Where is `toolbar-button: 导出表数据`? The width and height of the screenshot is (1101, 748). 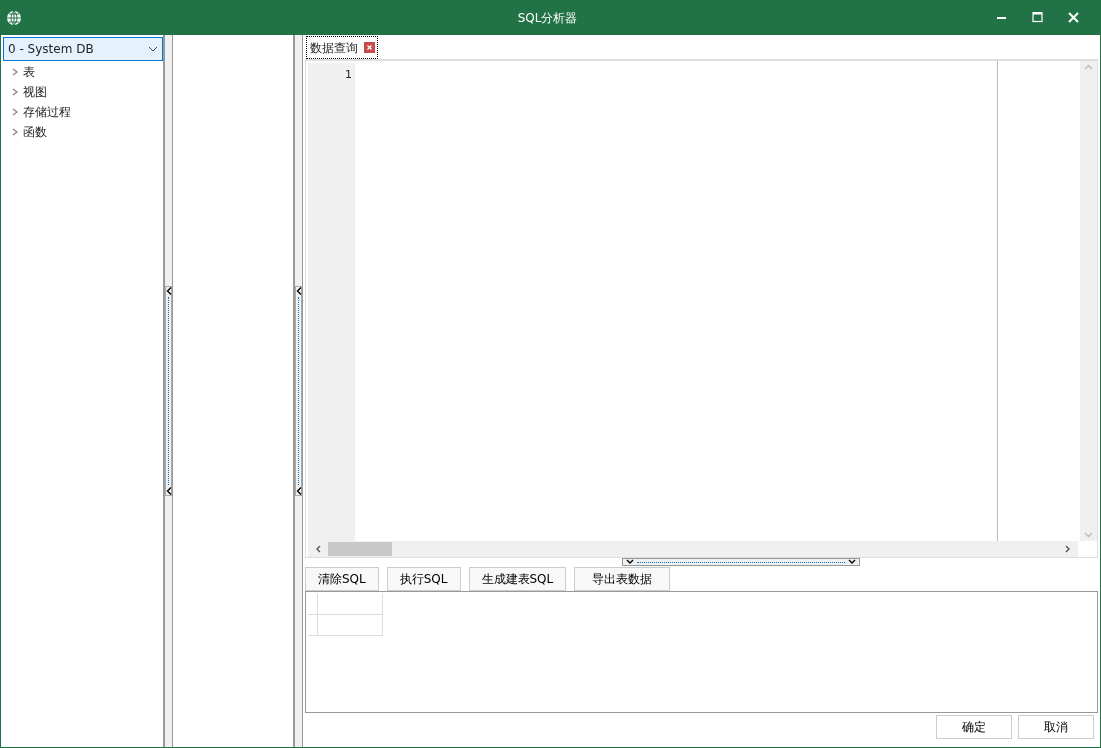
toolbar-button: 导出表数据 is located at coordinates (622, 579).